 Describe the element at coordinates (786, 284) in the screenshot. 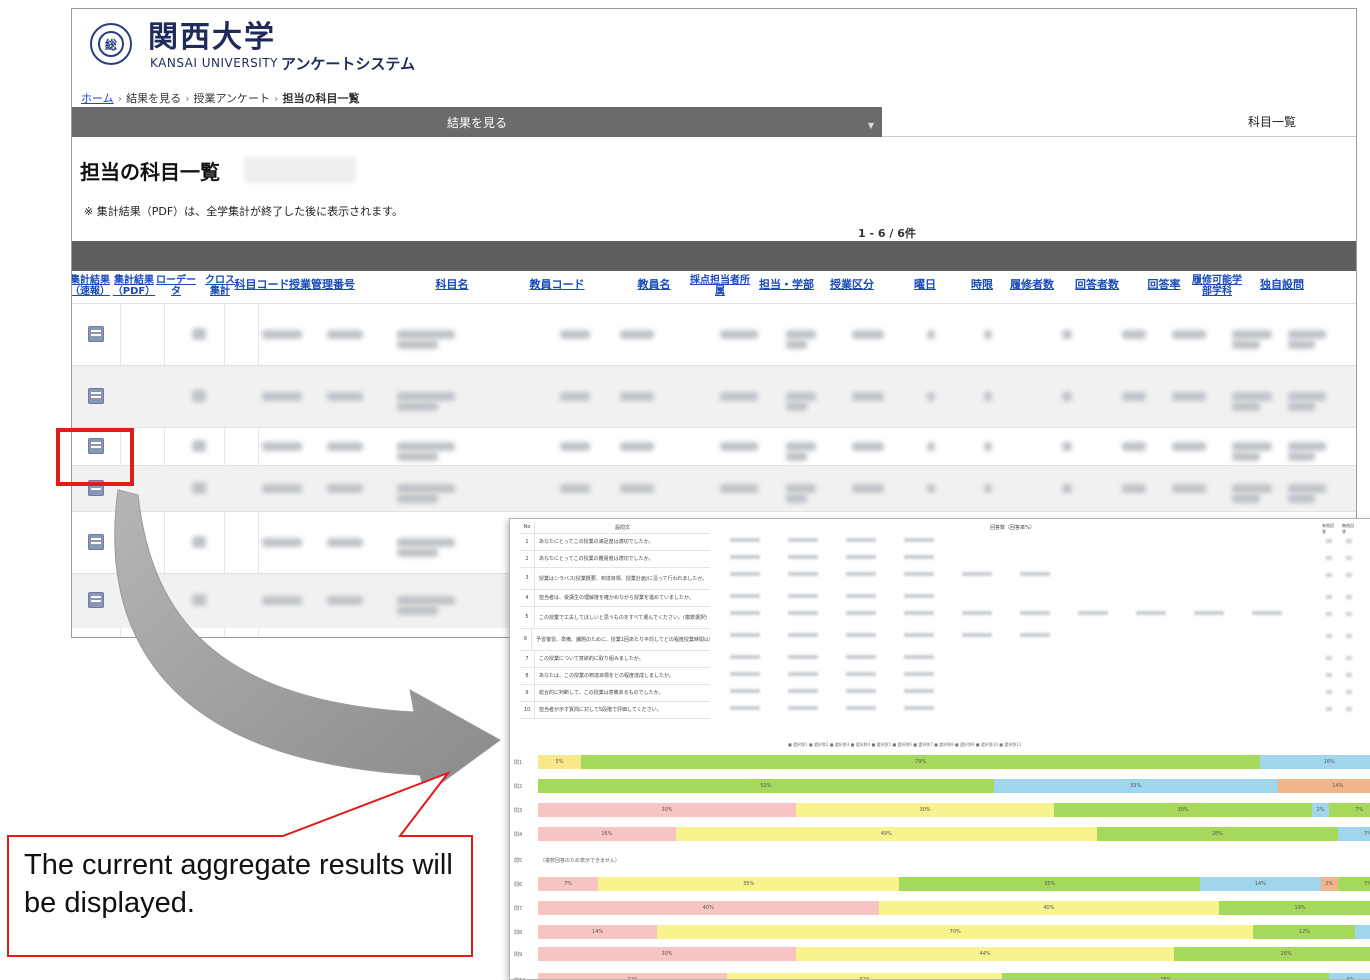

I see `column-header-10: 担当・学部` at that location.